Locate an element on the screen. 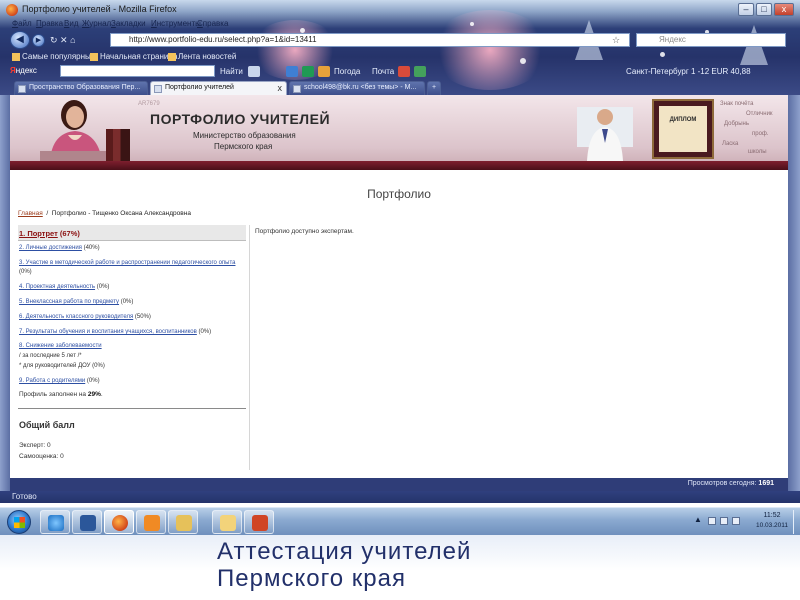 The image size is (800, 600). weather-icon is located at coordinates (324, 71).